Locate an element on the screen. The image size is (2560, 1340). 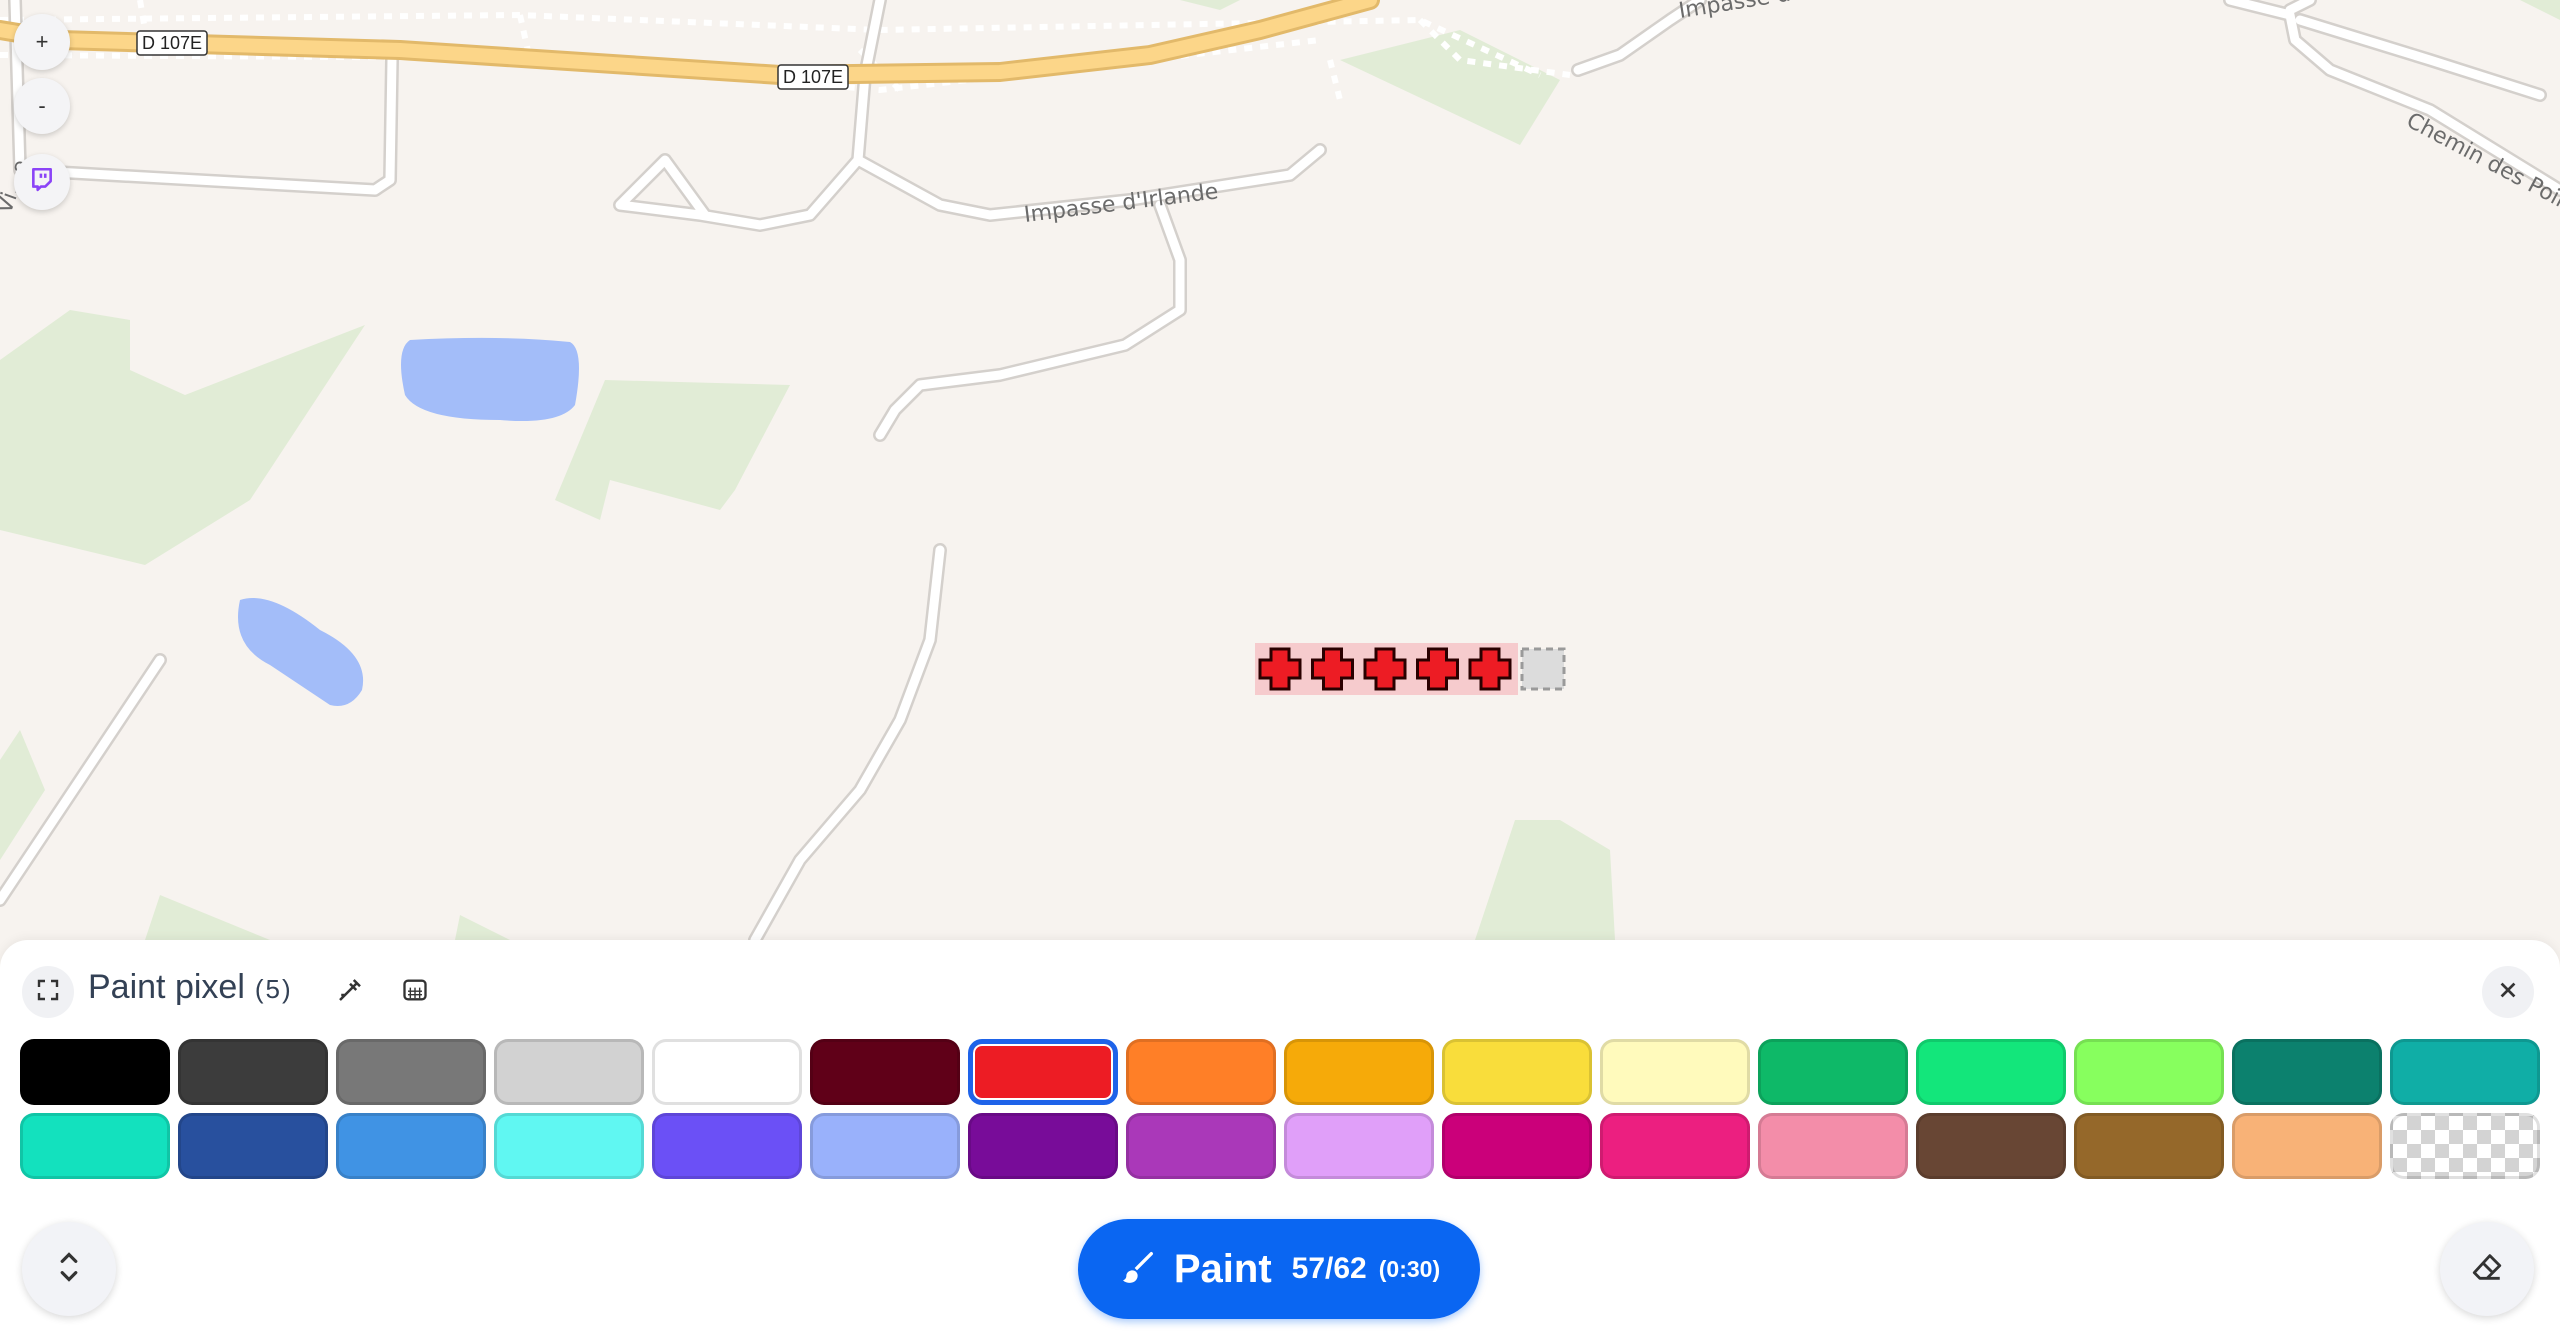
color-swatch-light-purple is located at coordinates (1359, 1146).